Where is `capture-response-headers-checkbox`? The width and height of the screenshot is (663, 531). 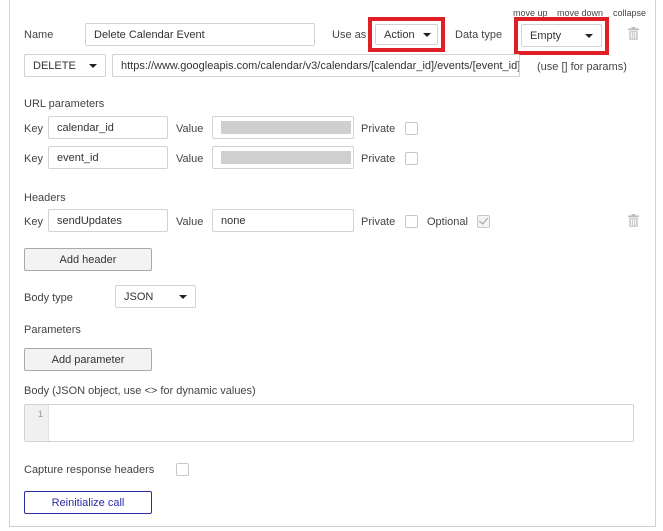 capture-response-headers-checkbox is located at coordinates (182, 469).